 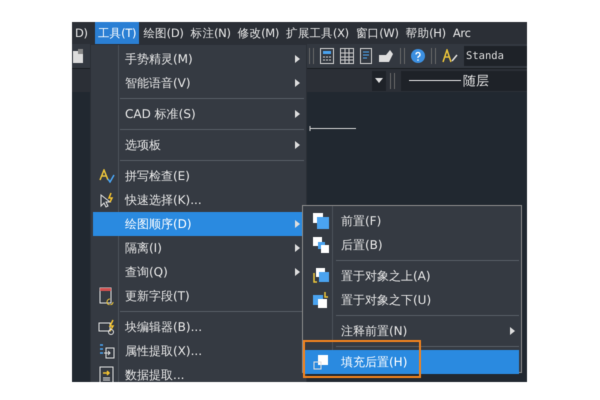 I want to click on menu-item: 后置(B), so click(x=412, y=245).